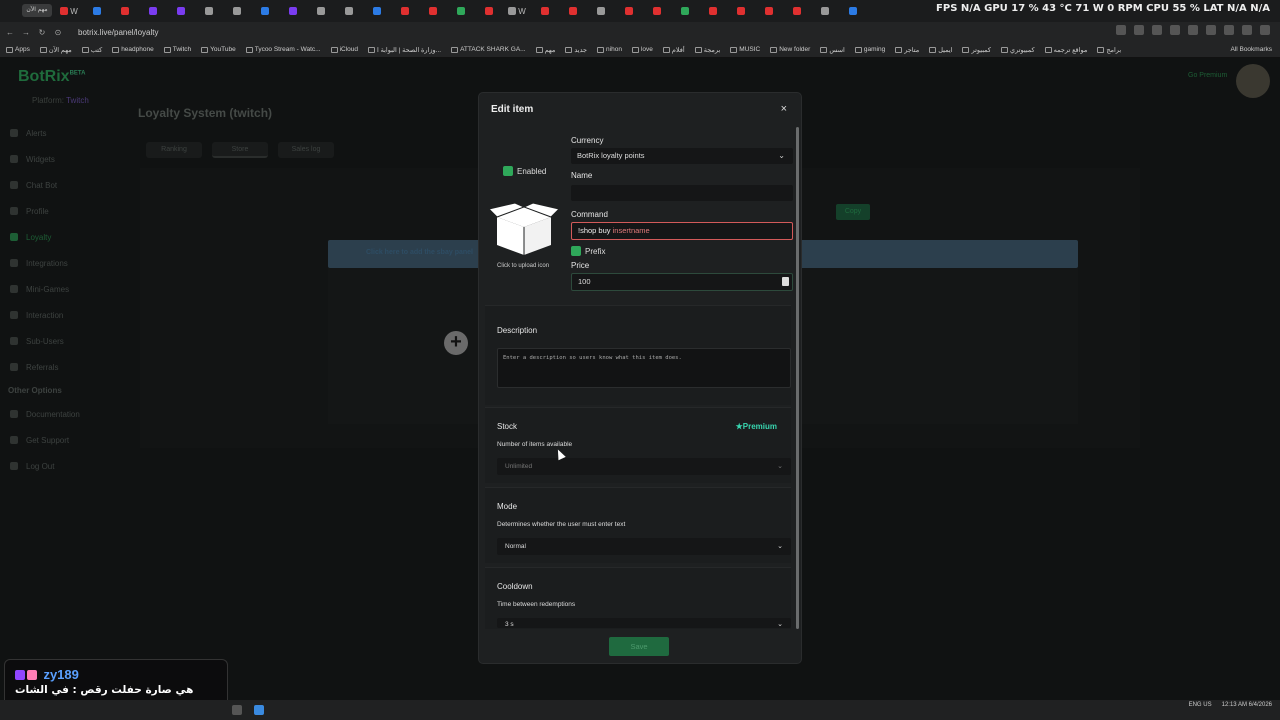 This screenshot has height=720, width=1280. Describe the element at coordinates (70, 315) in the screenshot. I see `sidebar-item-interaction: Interaction` at that location.